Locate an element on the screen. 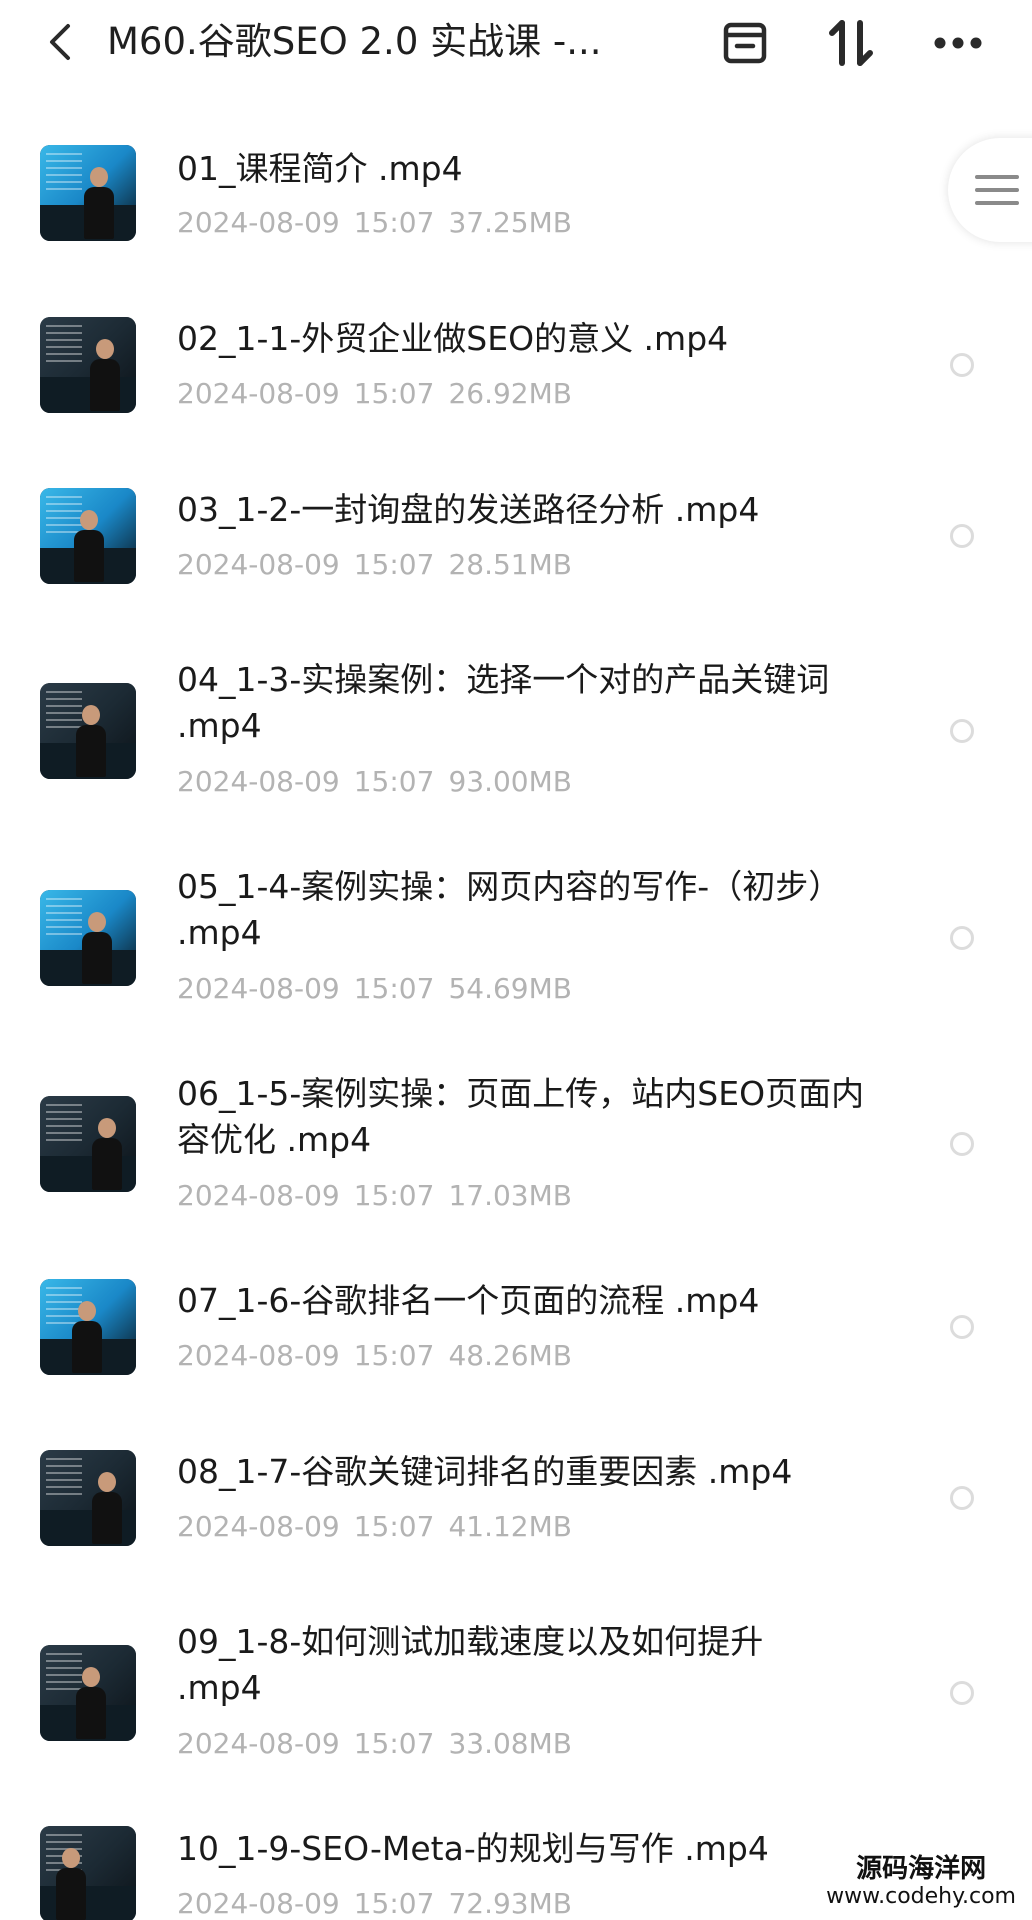 The image size is (1032, 1920). file-name: 05_1-4-案例实操：网页内容的写作-（初步） .mp4 is located at coordinates (509, 909).